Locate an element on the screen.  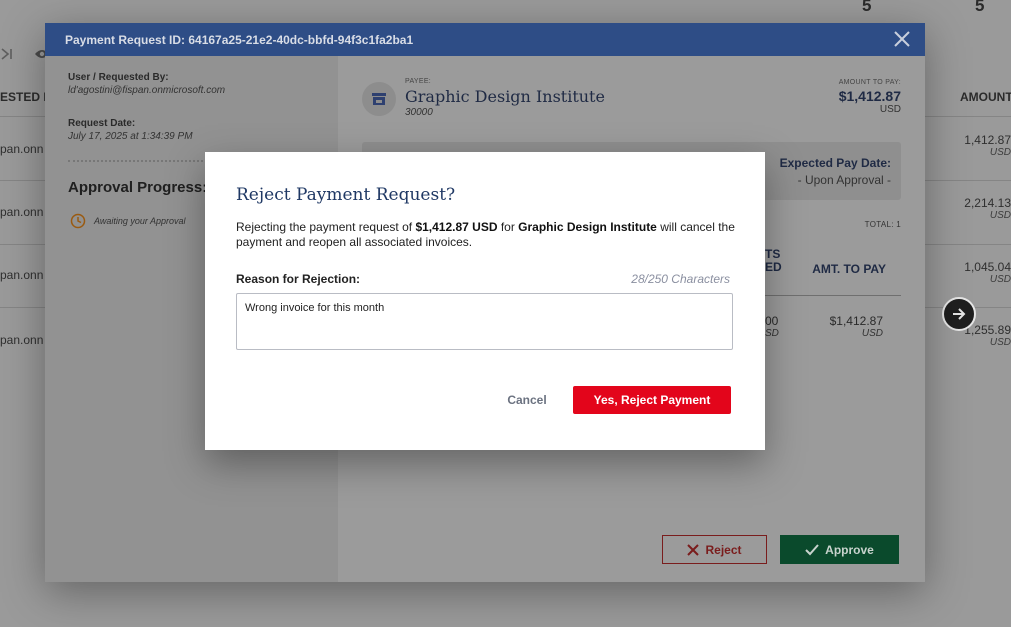
amount-value: 1,045.04 is located at coordinates (987, 267).